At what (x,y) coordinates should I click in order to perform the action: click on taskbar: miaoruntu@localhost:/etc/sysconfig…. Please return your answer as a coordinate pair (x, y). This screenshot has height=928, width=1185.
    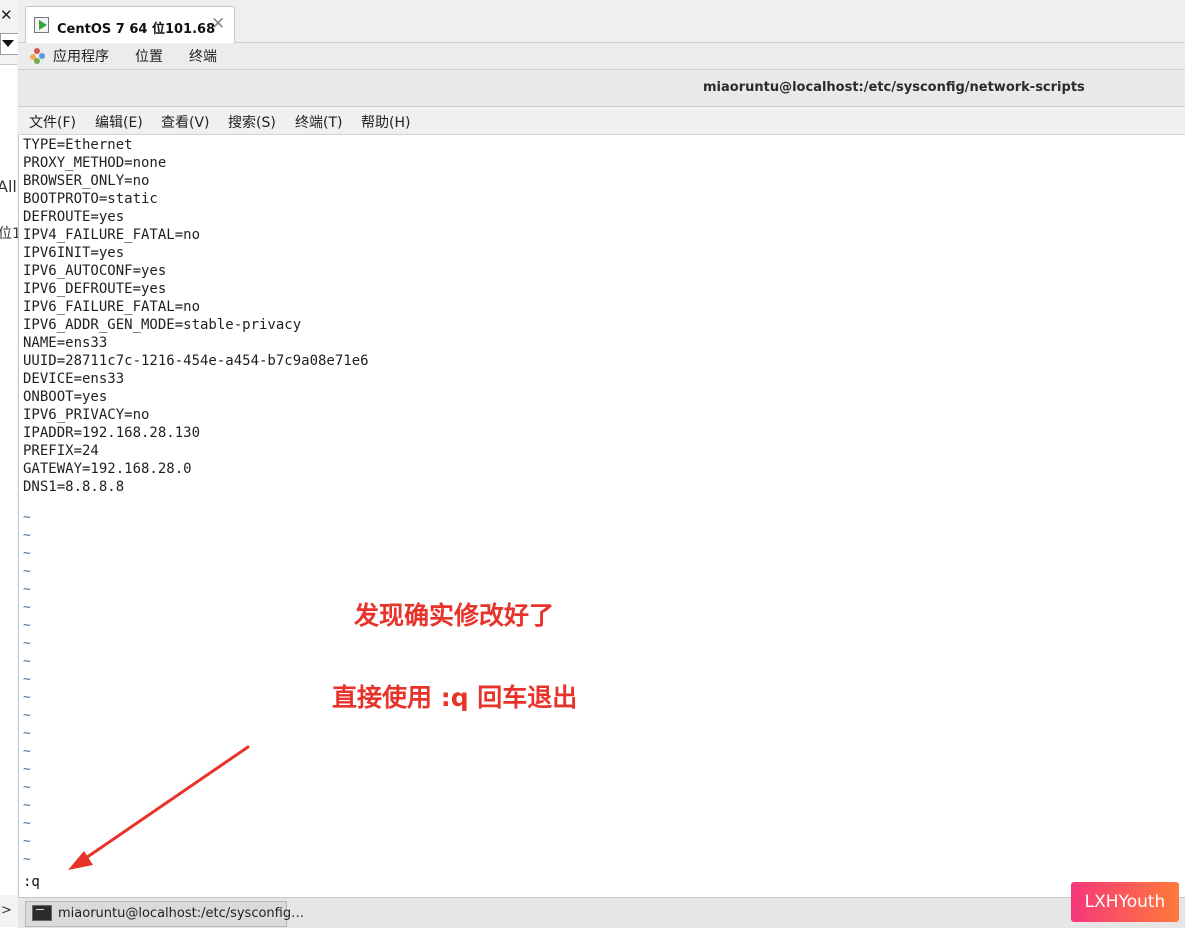
    Looking at the image, I should click on (601, 912).